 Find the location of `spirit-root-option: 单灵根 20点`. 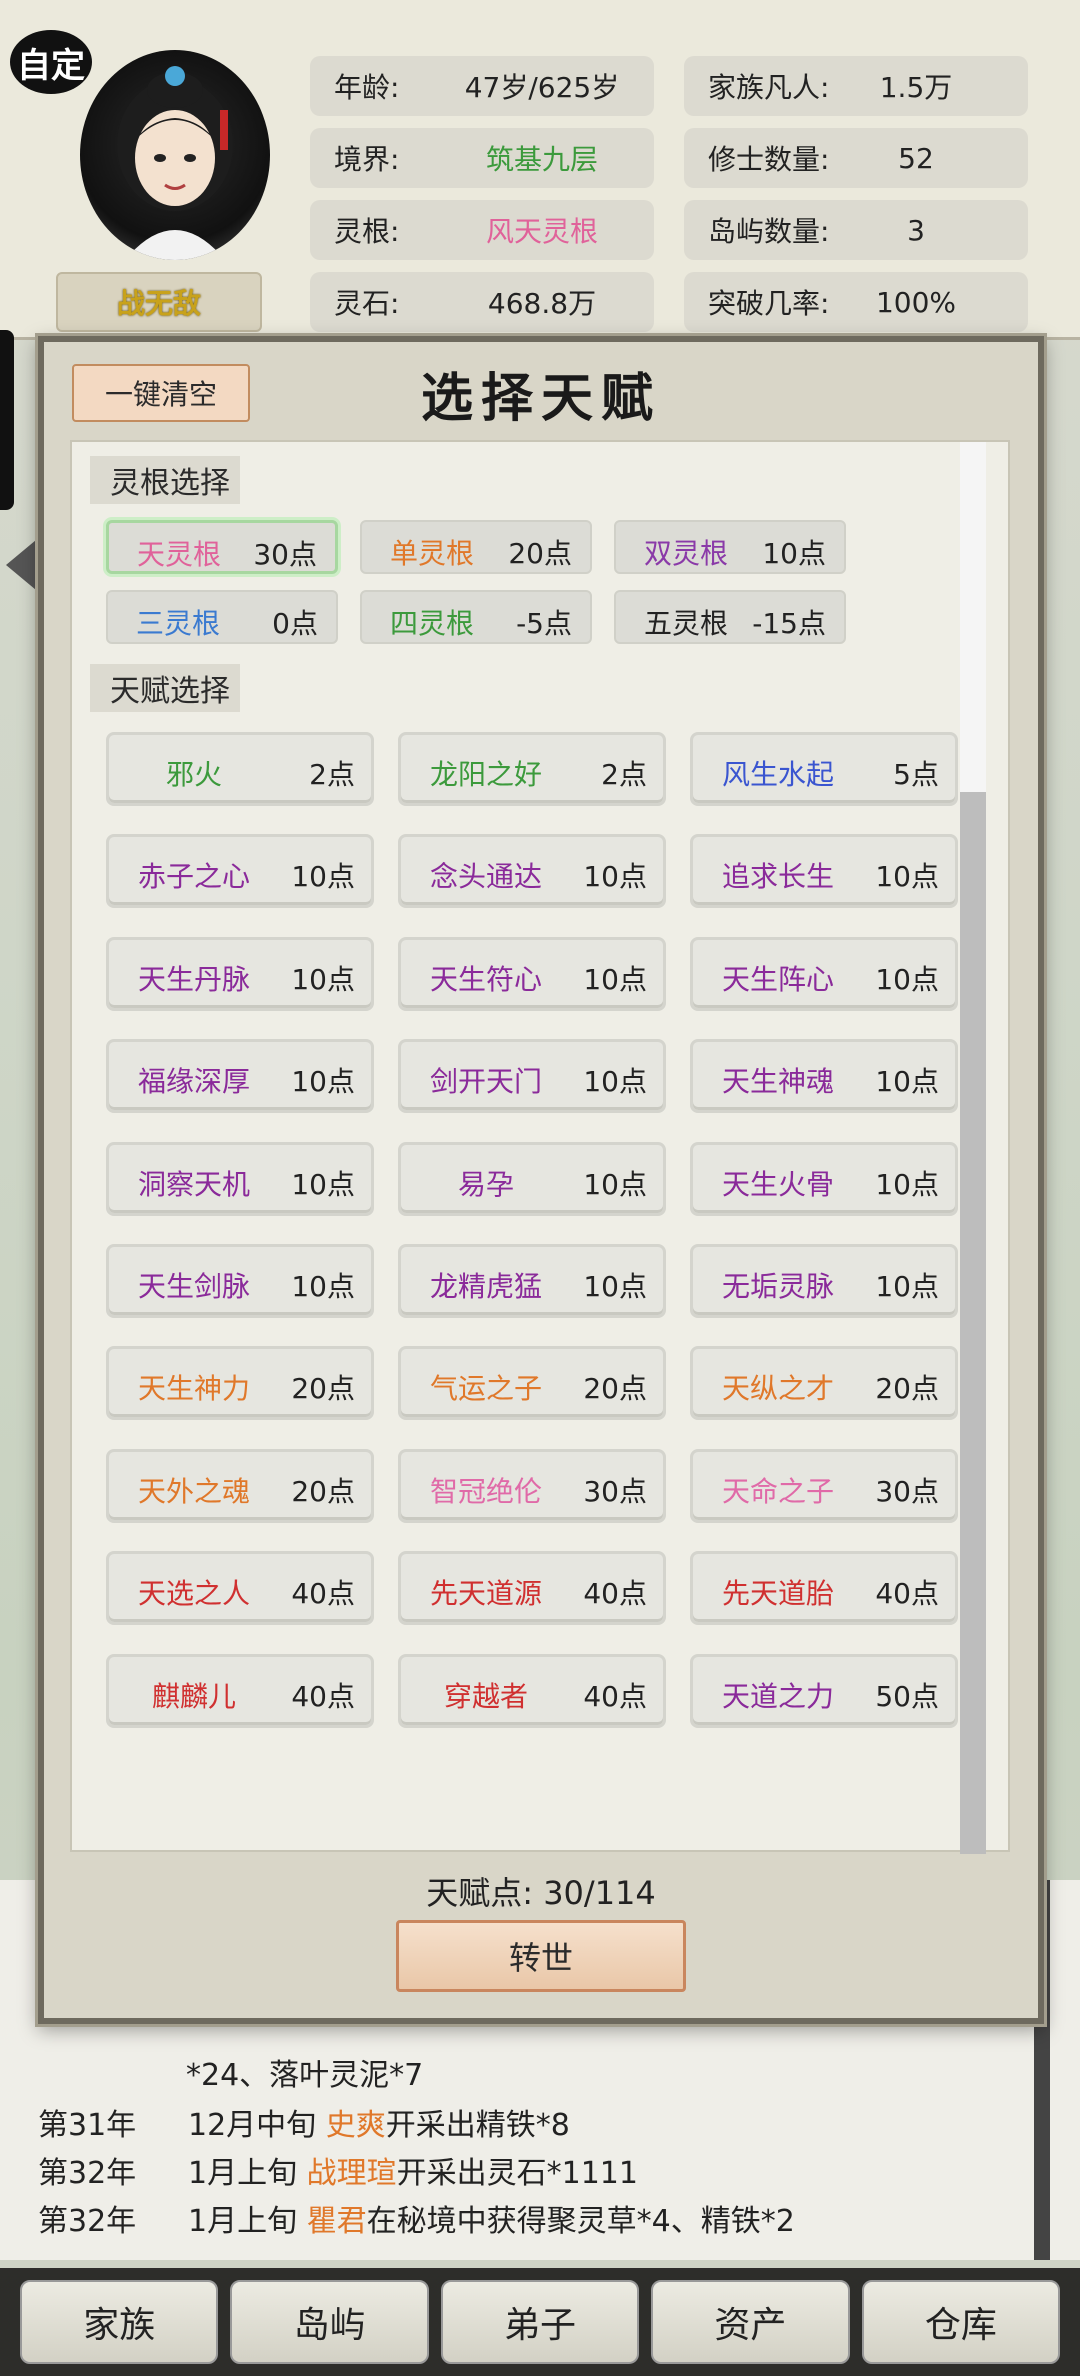

spirit-root-option: 单灵根 20点 is located at coordinates (476, 547).